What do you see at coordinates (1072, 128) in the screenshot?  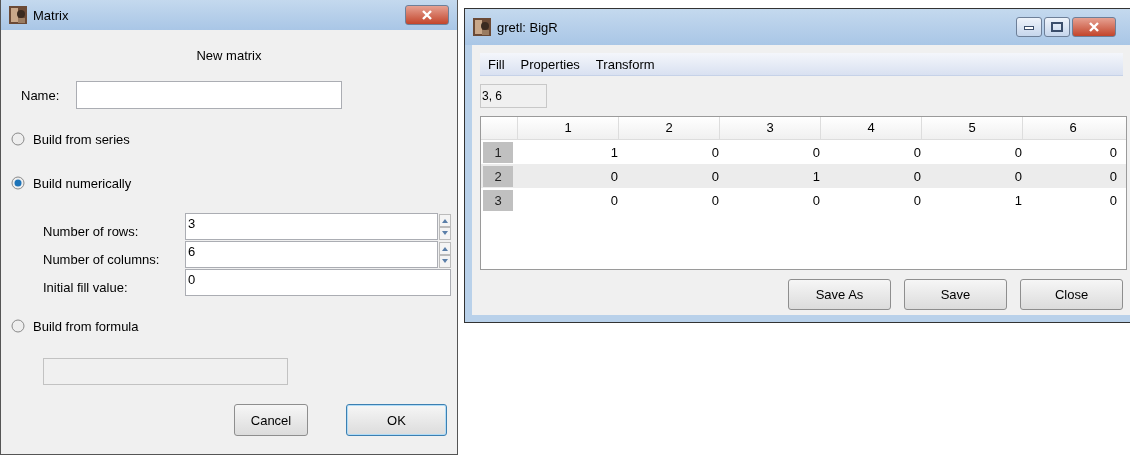 I see `column-header: 6` at bounding box center [1072, 128].